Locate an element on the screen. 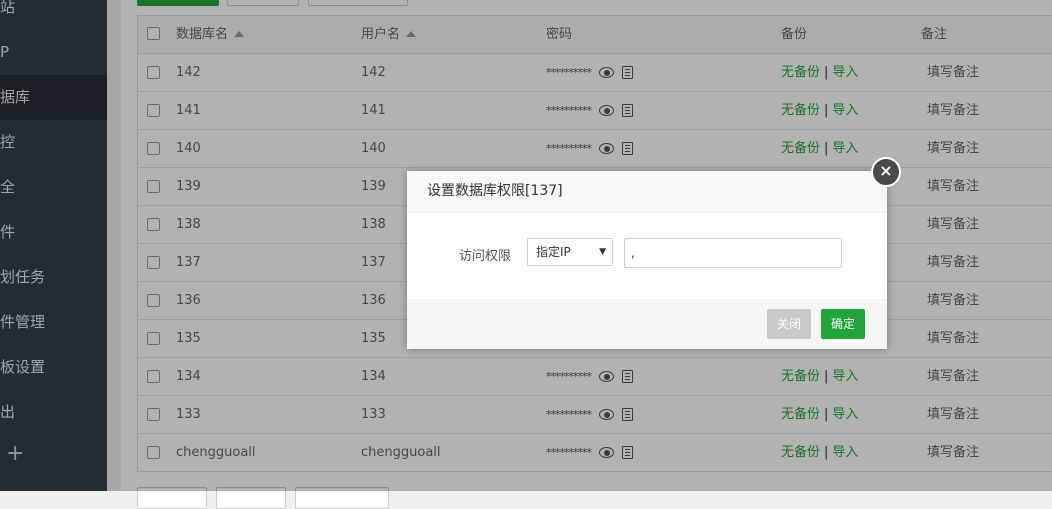  access-select: 指定IP ▼ is located at coordinates (570, 252).